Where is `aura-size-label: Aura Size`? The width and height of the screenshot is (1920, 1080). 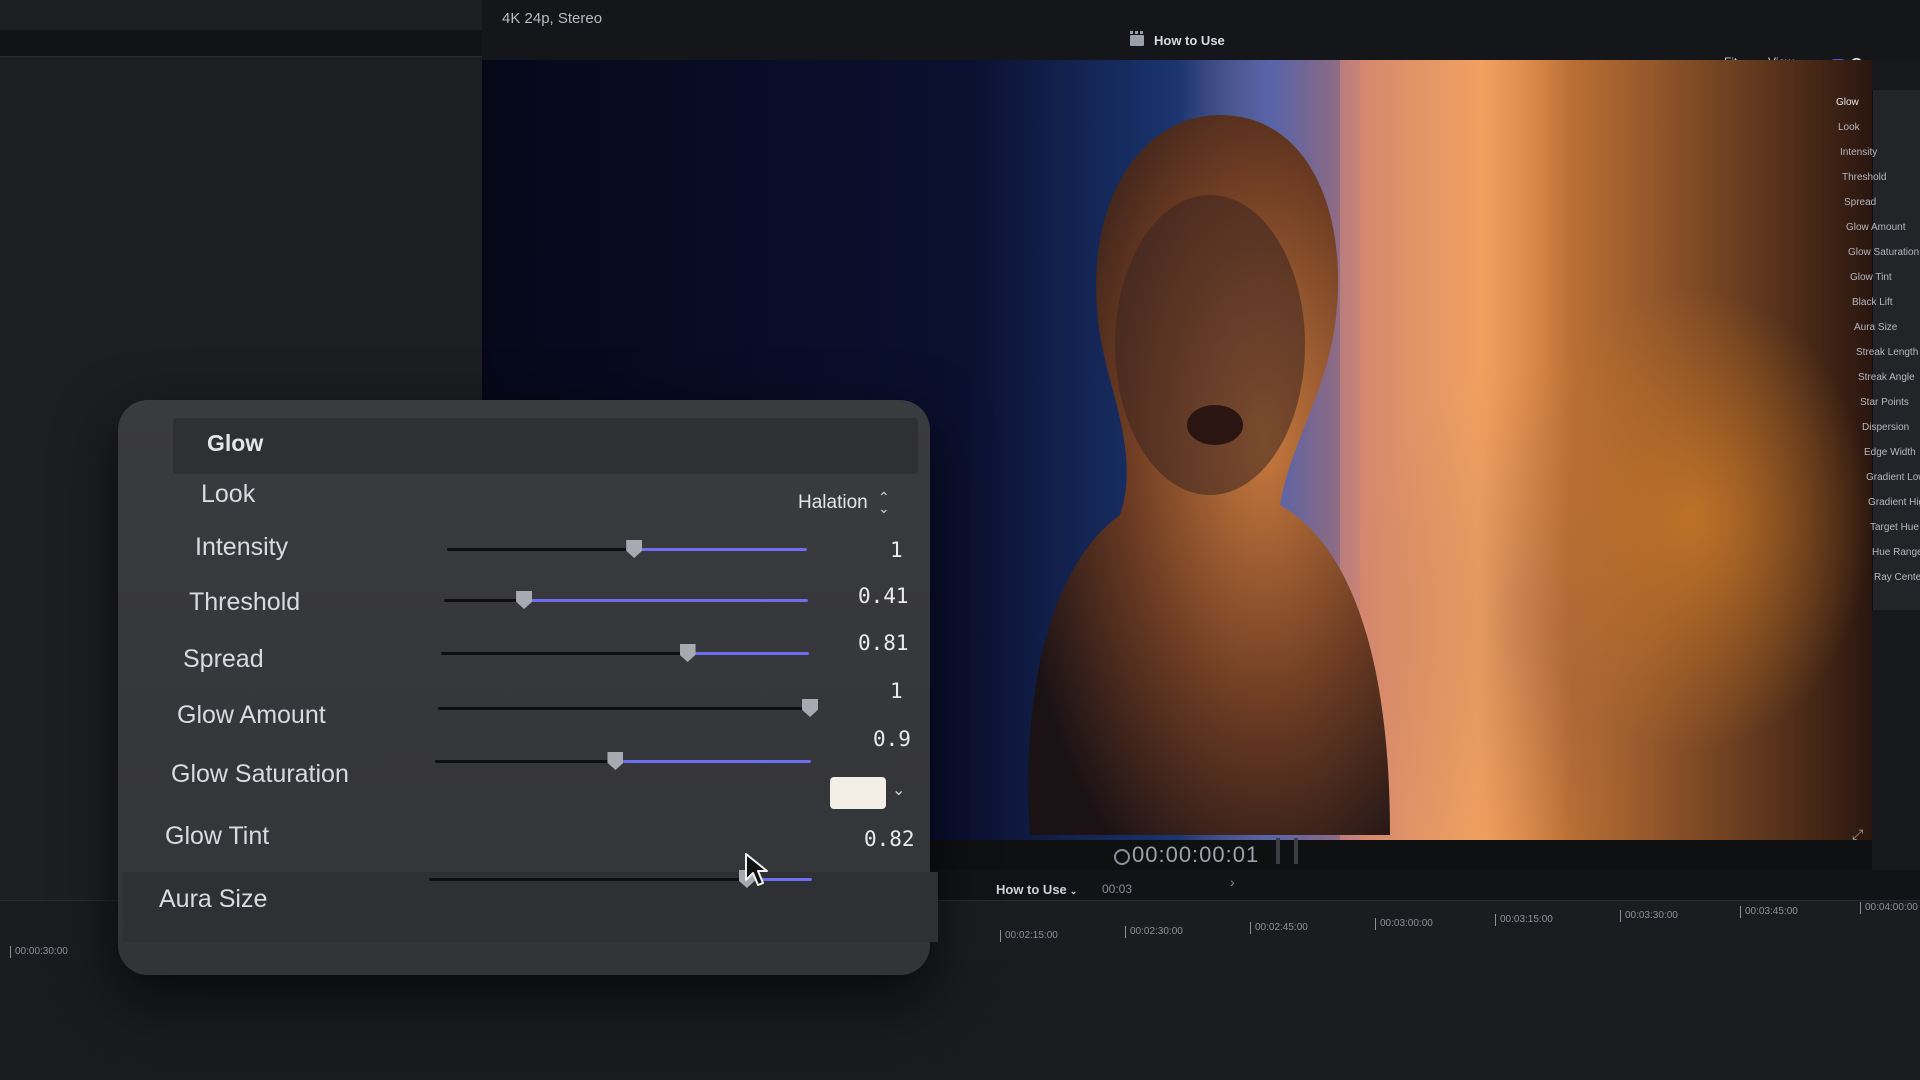
aura-size-label: Aura Size is located at coordinates (213, 899).